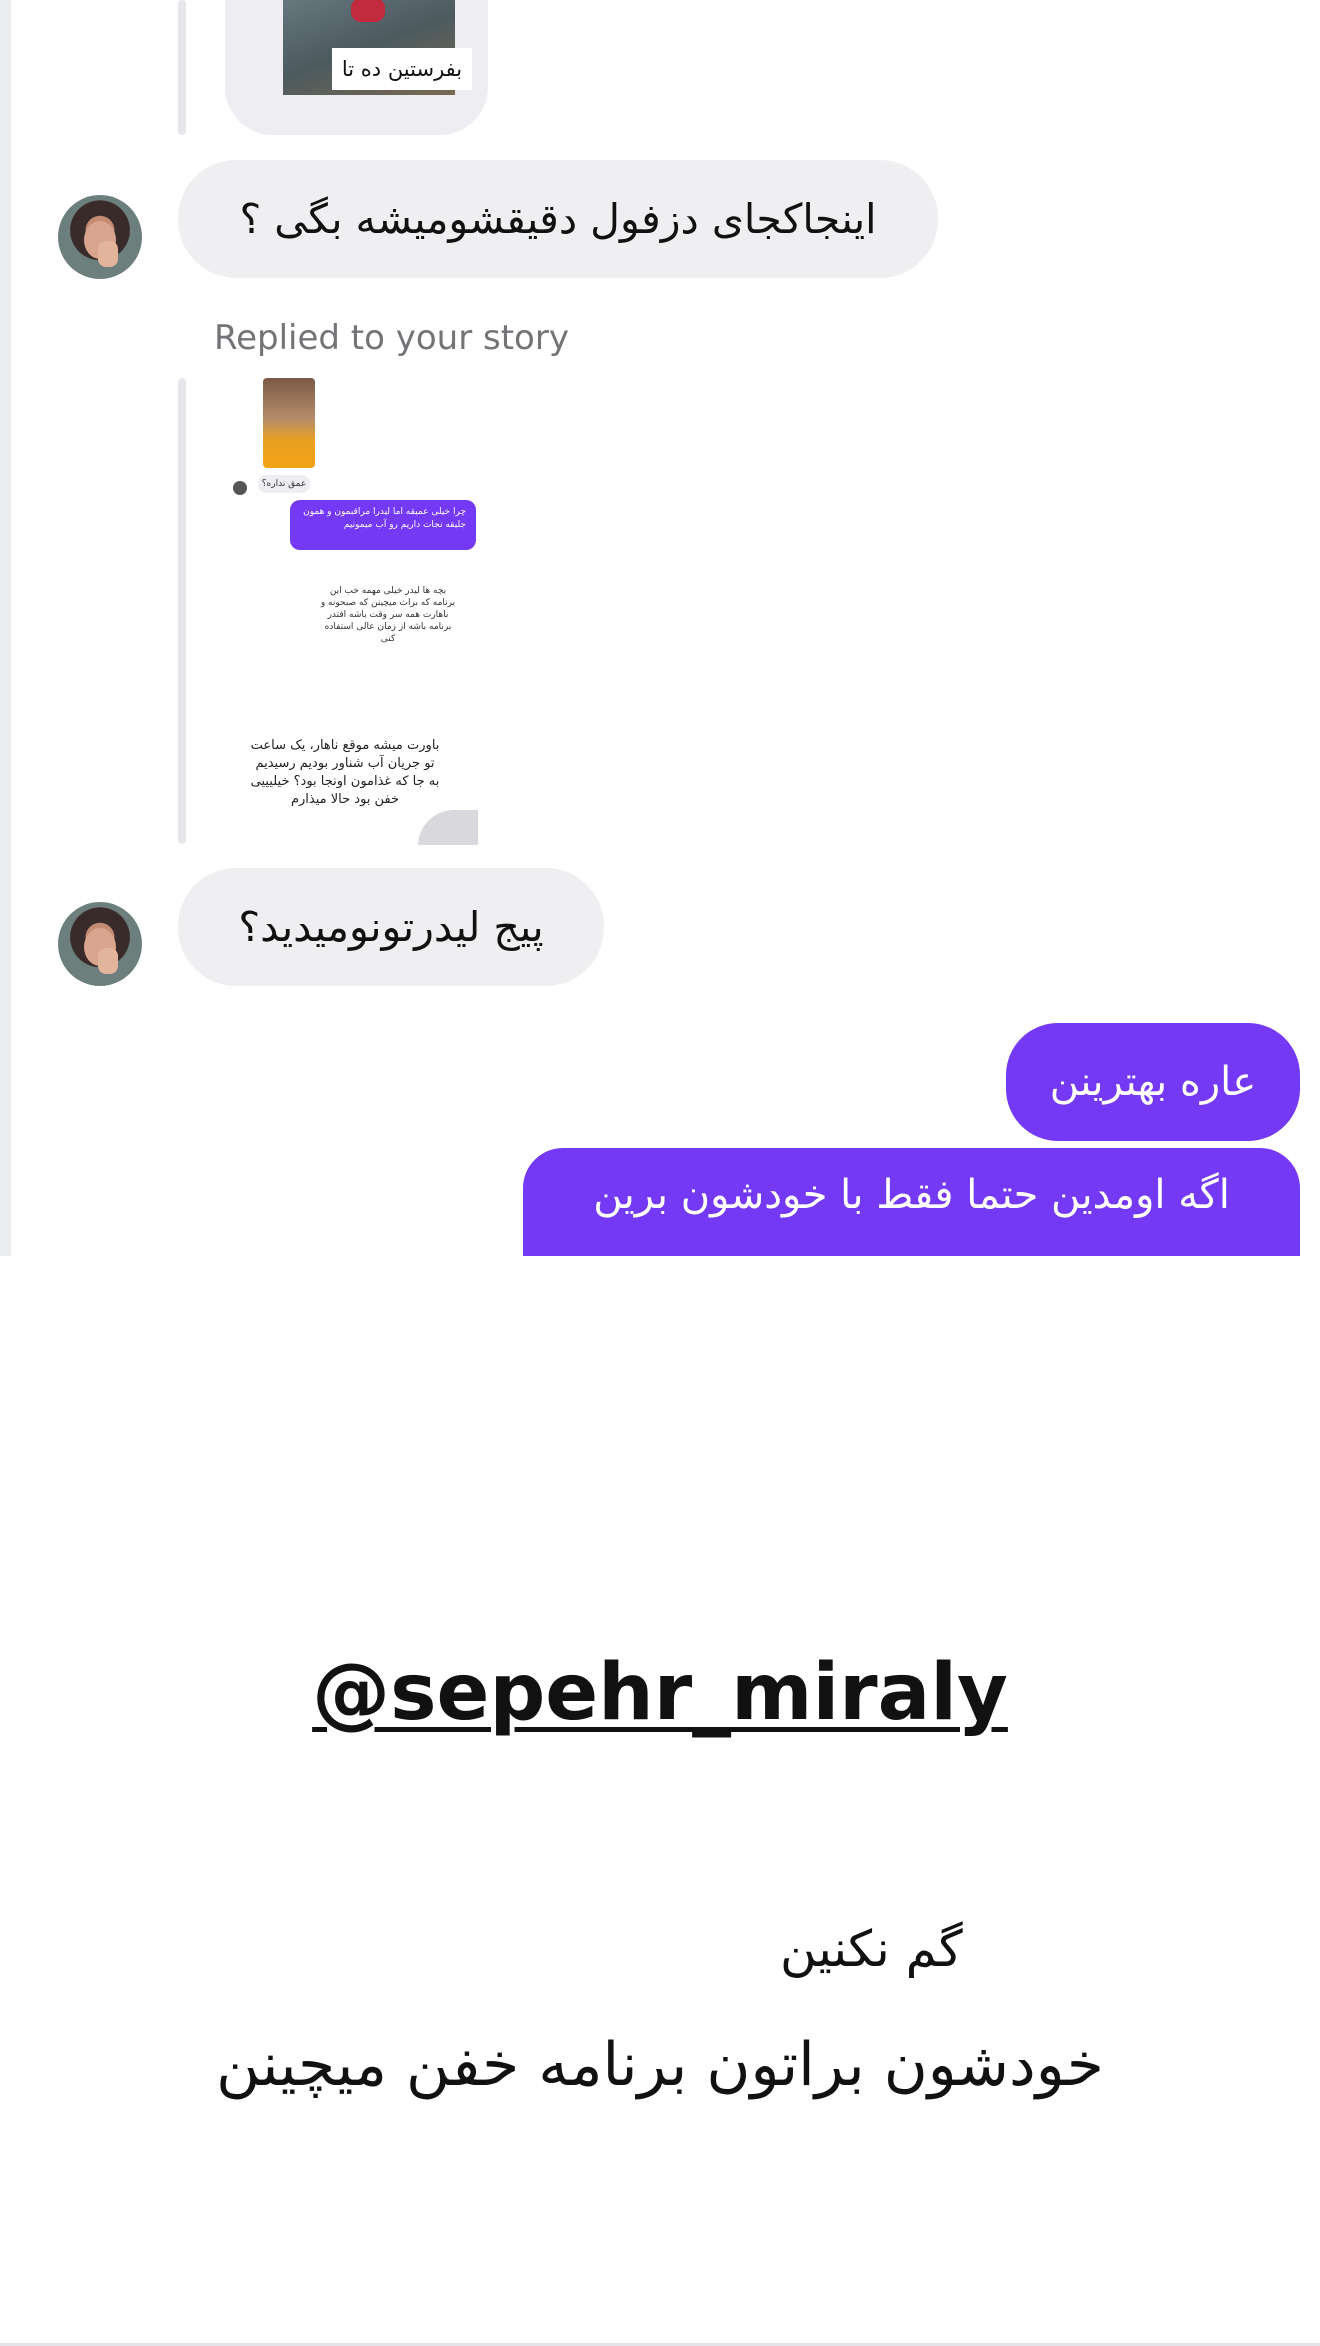 The image size is (1320, 2346). What do you see at coordinates (558, 219) in the screenshot?
I see `incoming-message-bubble: اینجاکجای دزفول دقیقشومیشه بگی ؟` at bounding box center [558, 219].